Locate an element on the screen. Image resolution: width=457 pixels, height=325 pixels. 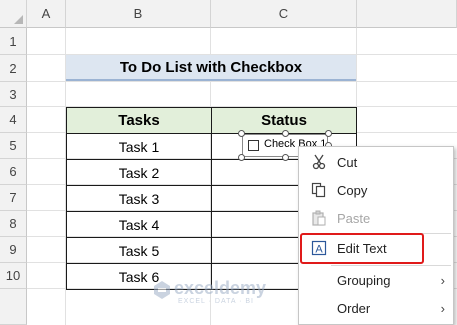
row-header-4: 4 is located at coordinates (13, 120).